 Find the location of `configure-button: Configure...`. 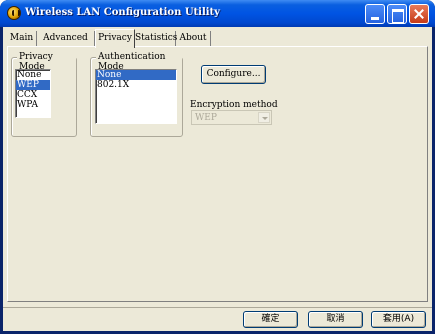

configure-button: Configure... is located at coordinates (233, 74).